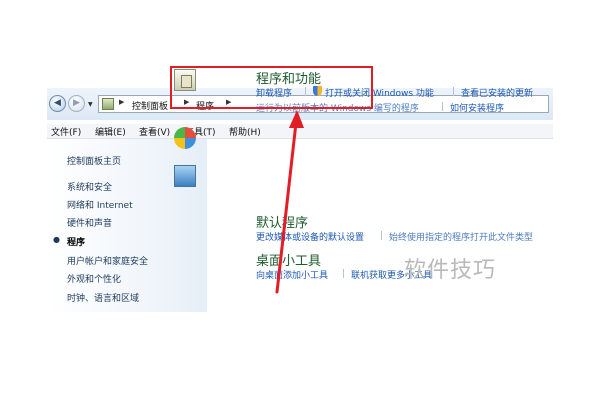  I want to click on link-add-gadgets: 向桌面添加小工具, so click(292, 274).